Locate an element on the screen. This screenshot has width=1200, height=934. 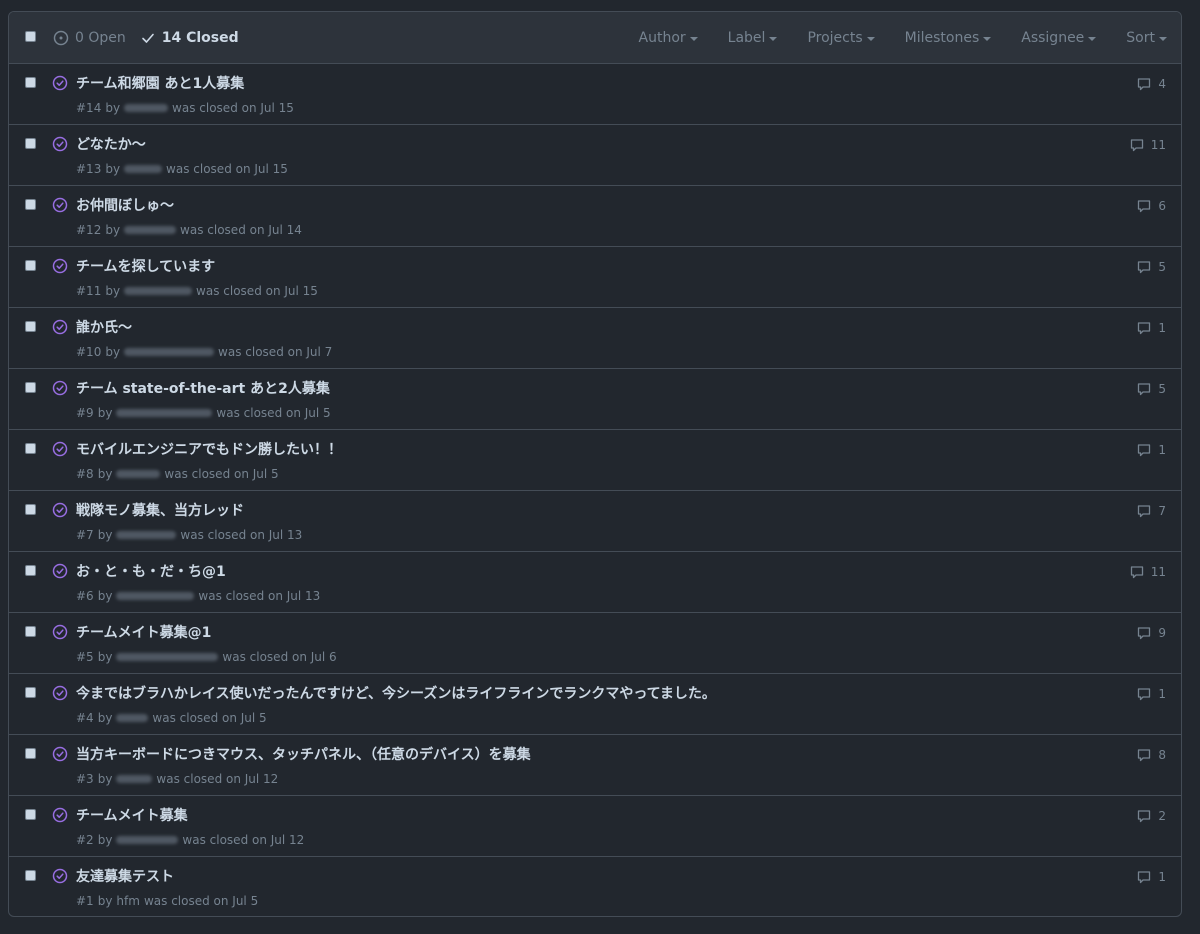
comment-count: 7 is located at coordinates (1162, 511).